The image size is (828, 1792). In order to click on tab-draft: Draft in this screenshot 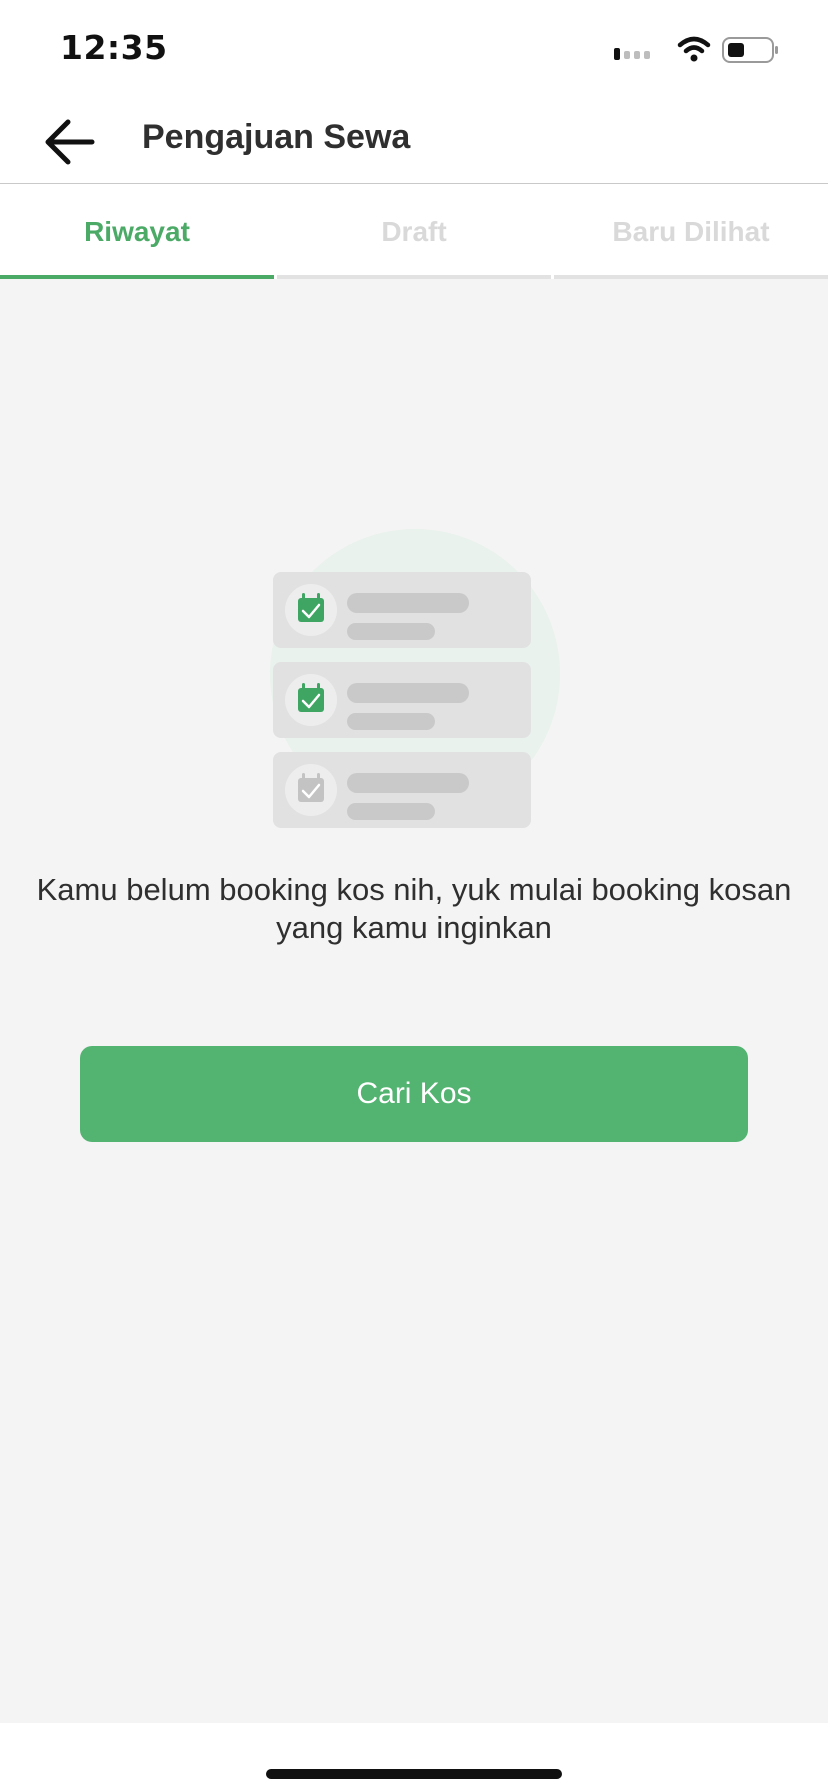, I will do `click(414, 232)`.